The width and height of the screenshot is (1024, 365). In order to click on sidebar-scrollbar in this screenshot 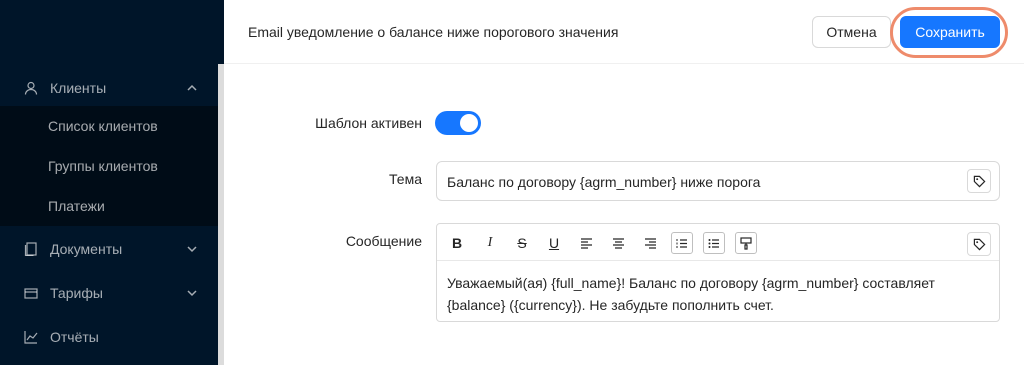, I will do `click(221, 214)`.